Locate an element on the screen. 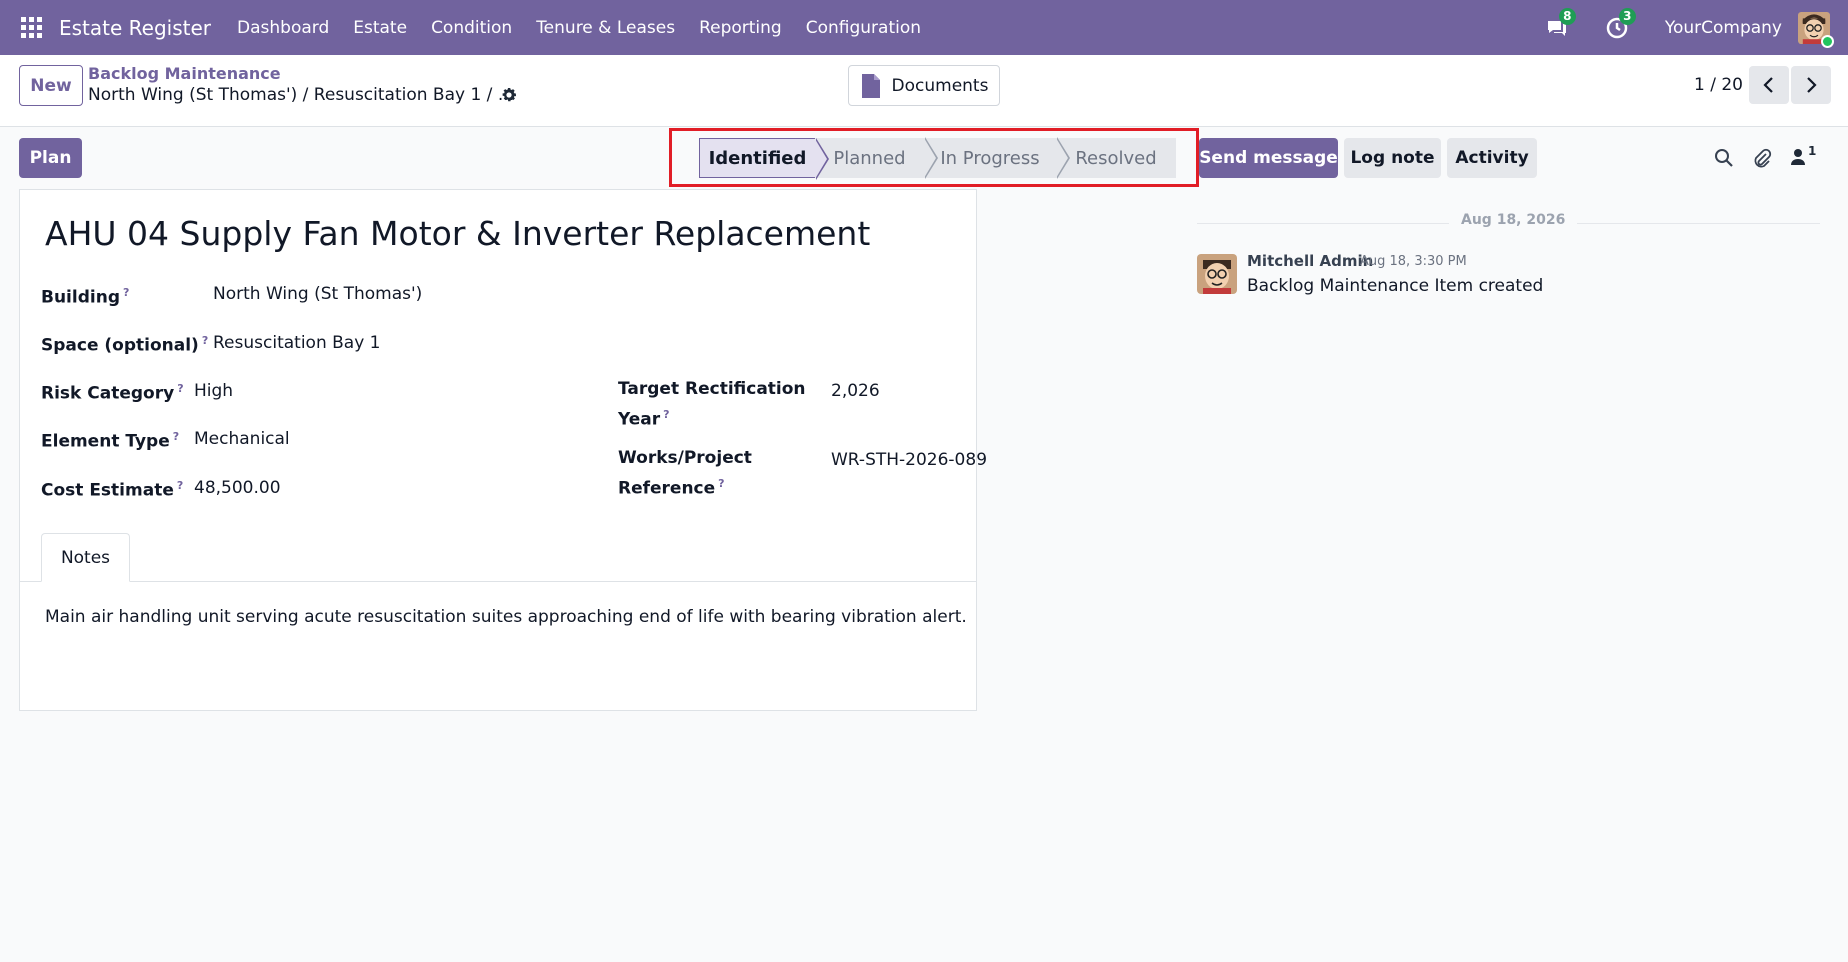 The width and height of the screenshot is (1848, 962). stage-in-progress: In Progress is located at coordinates (997, 158).